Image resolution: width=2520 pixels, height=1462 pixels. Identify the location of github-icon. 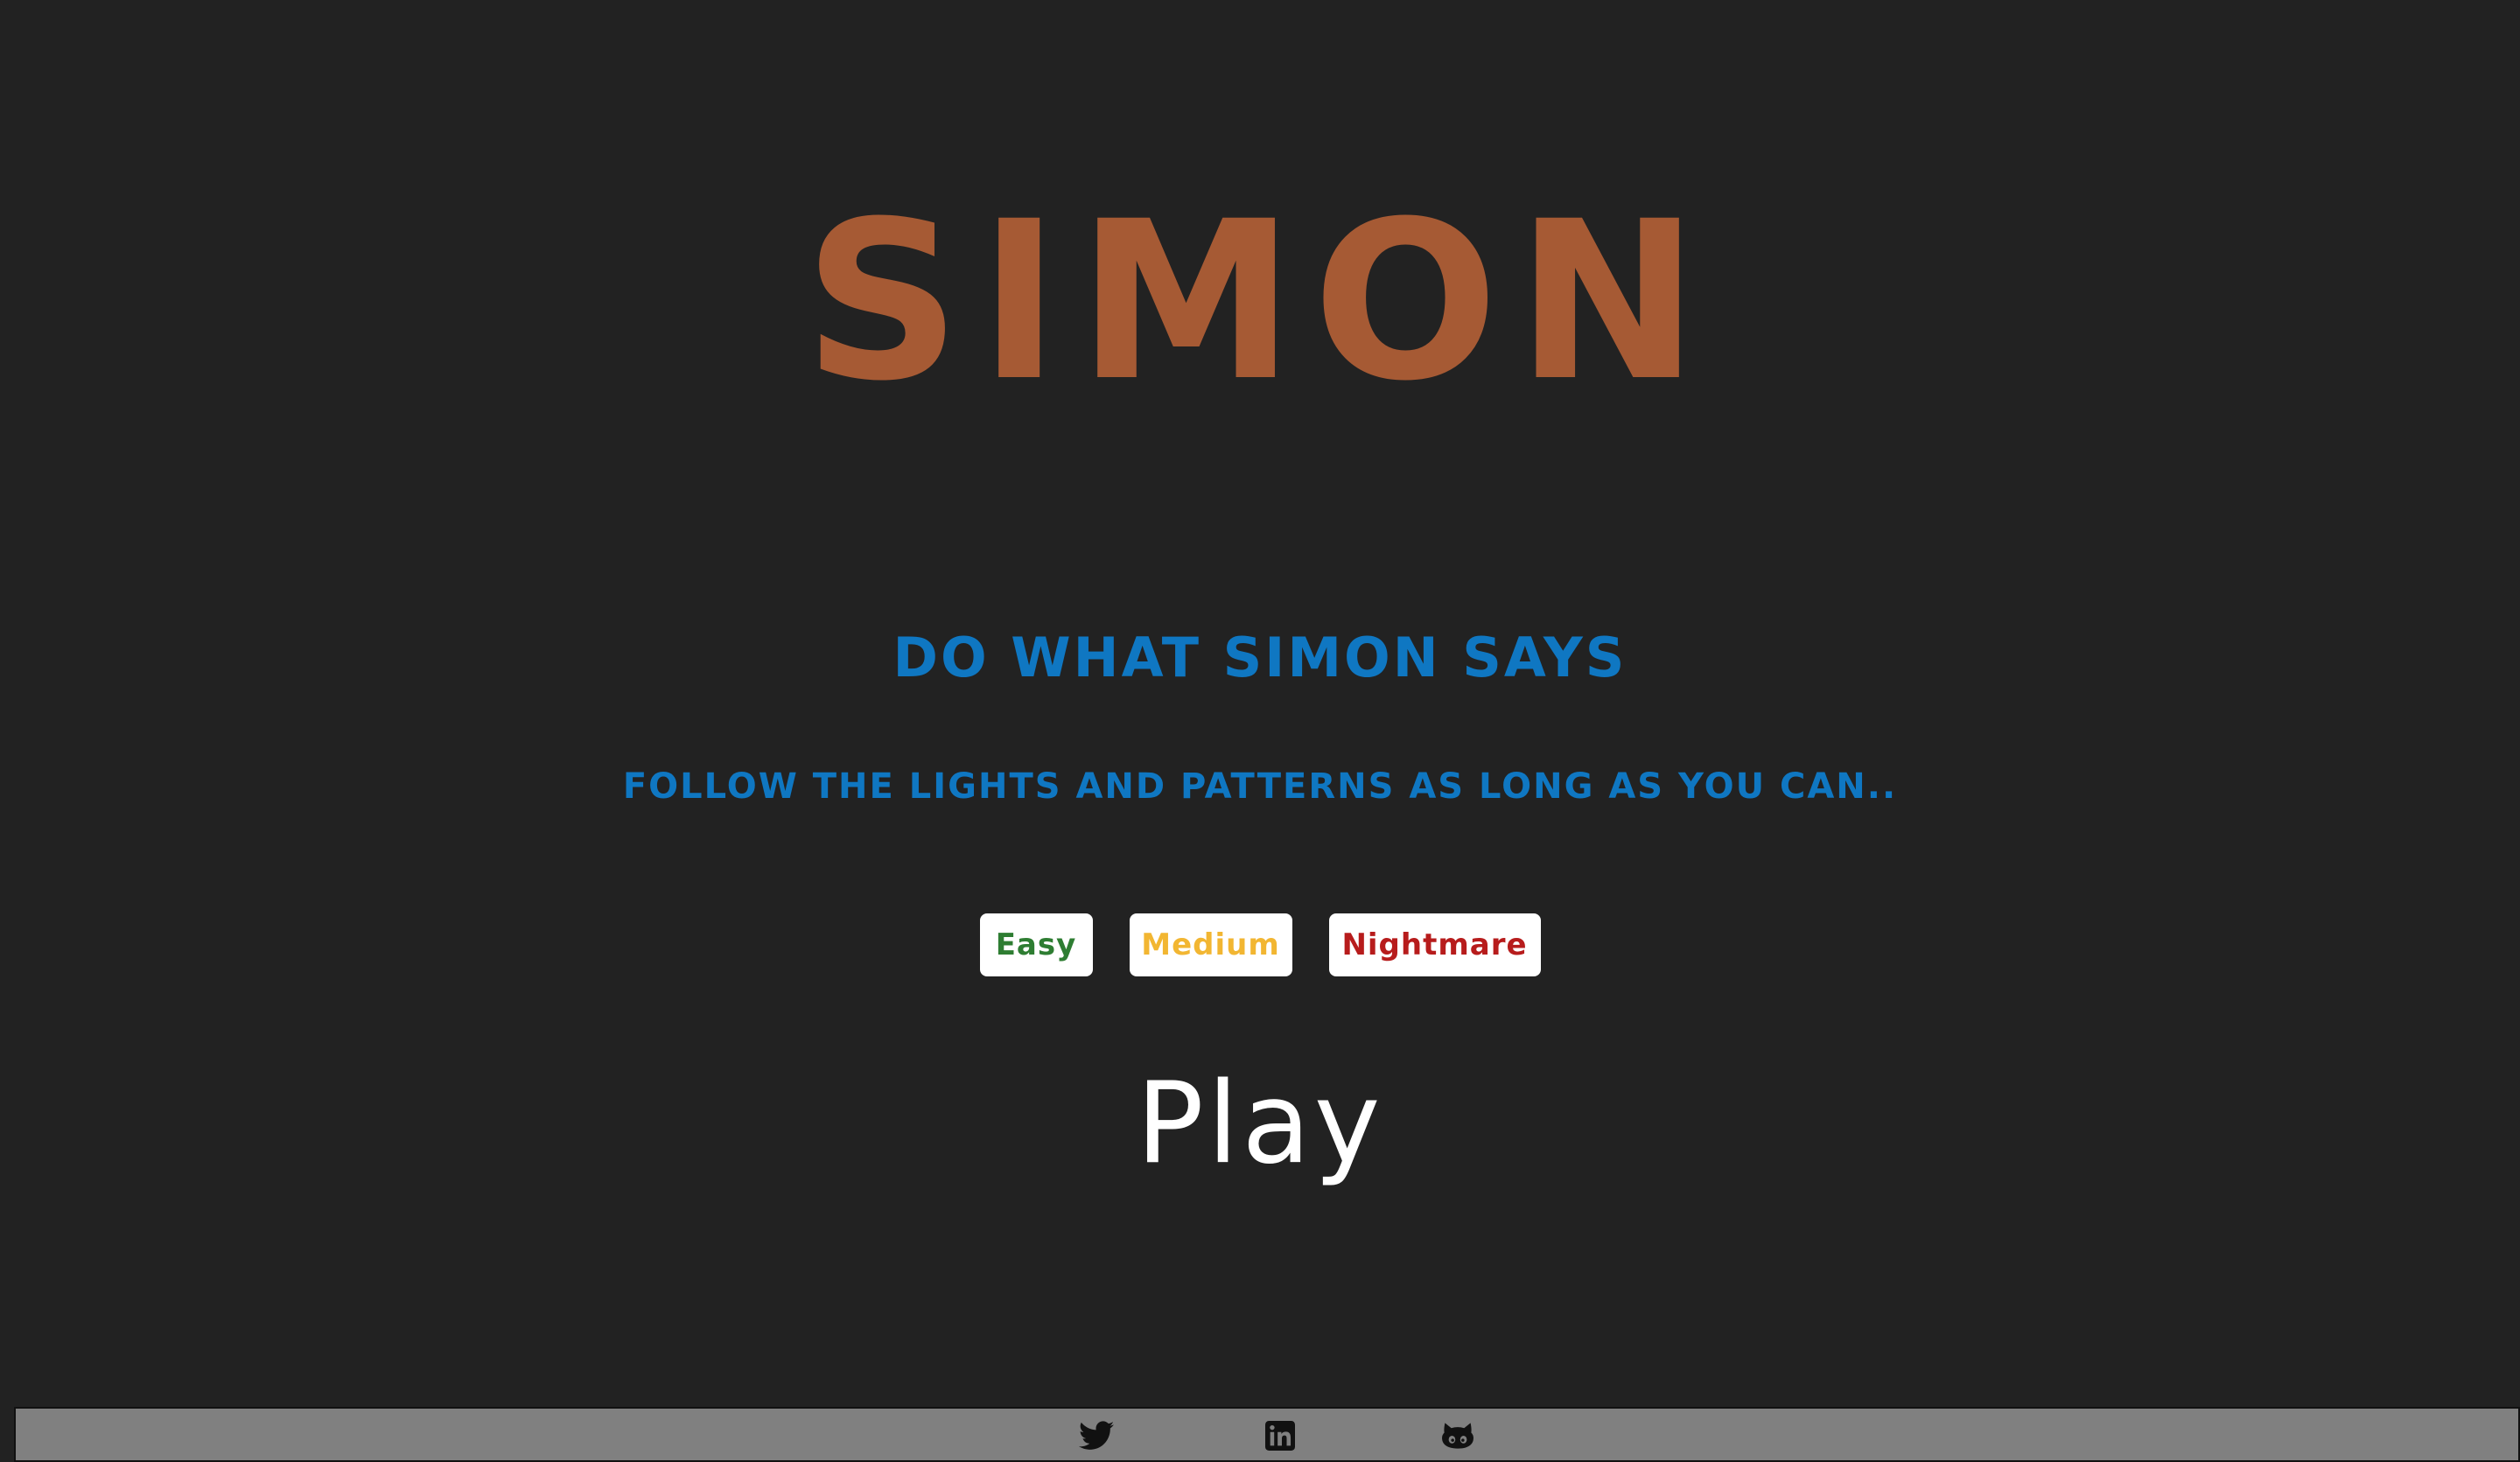
(1457, 1436).